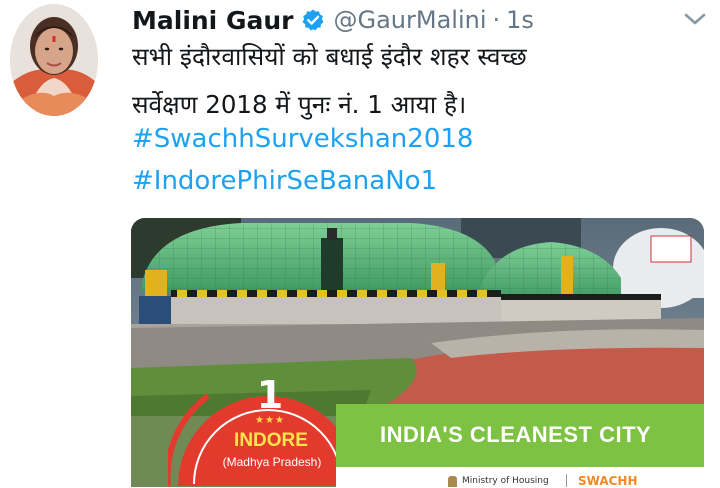  I want to click on author-name: Malini Gaur, so click(212, 20).